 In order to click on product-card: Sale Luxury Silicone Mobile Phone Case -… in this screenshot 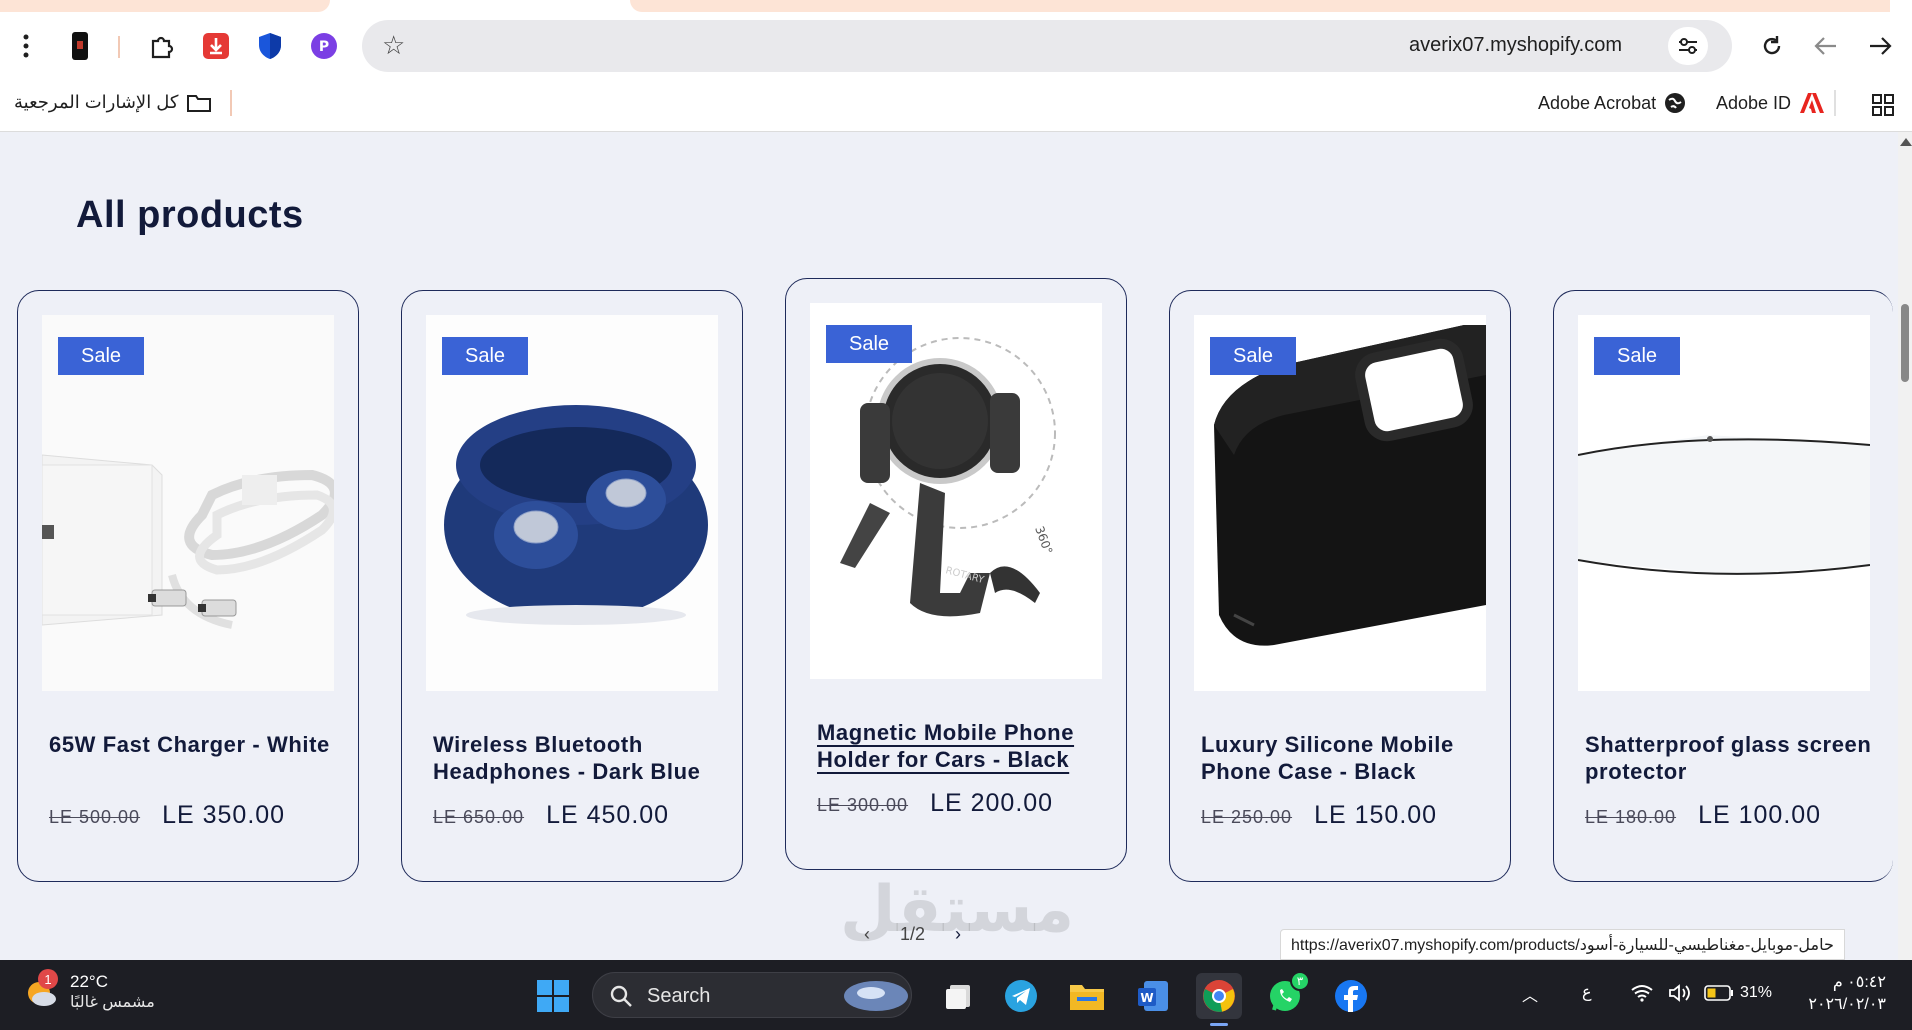, I will do `click(1340, 586)`.